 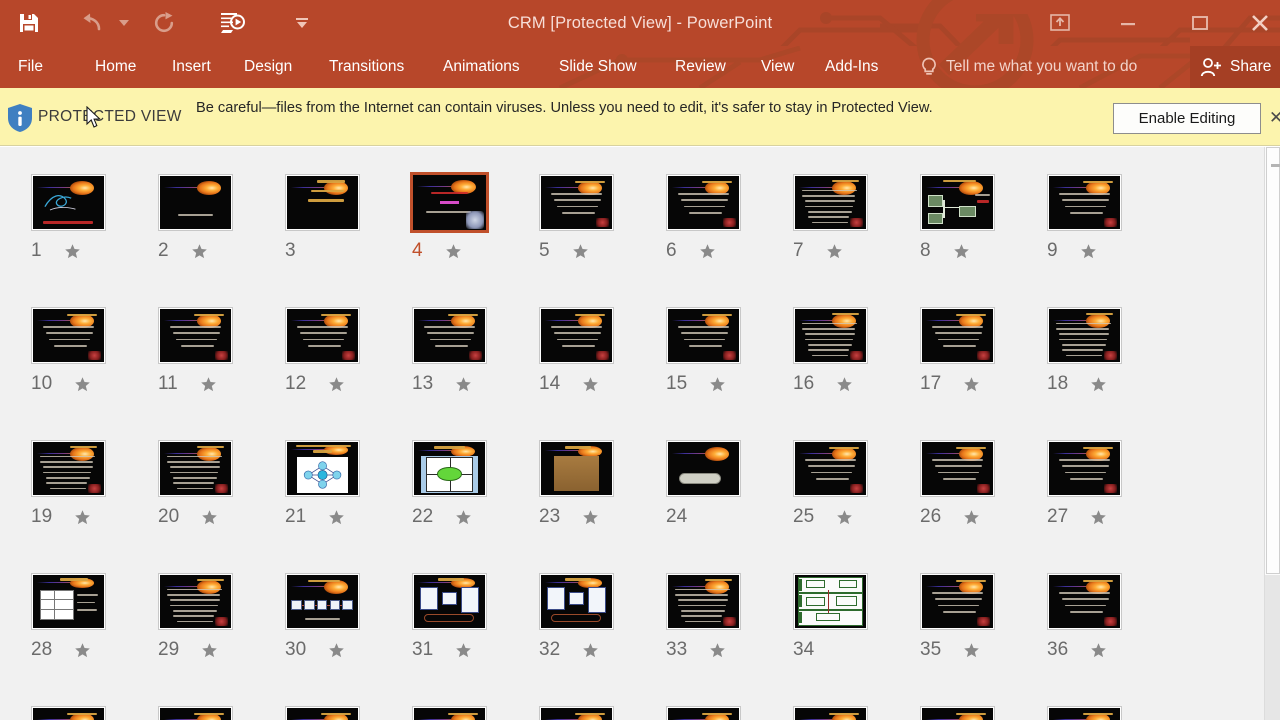 What do you see at coordinates (338, 240) in the screenshot?
I see `slide-thumbnail-cell: 3` at bounding box center [338, 240].